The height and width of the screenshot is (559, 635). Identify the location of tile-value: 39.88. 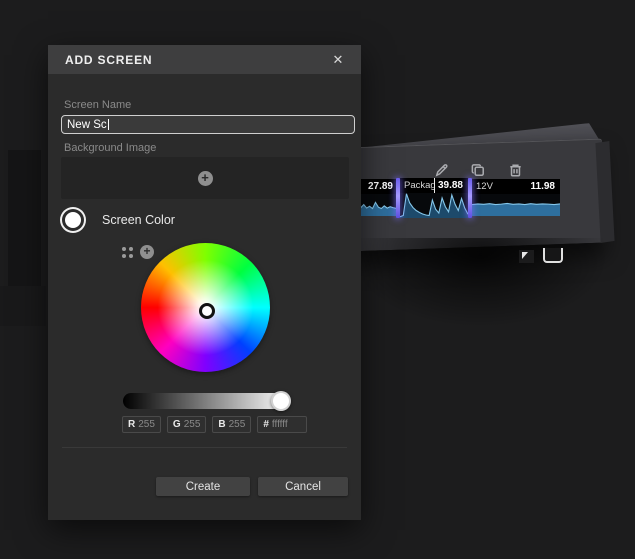
(449, 185).